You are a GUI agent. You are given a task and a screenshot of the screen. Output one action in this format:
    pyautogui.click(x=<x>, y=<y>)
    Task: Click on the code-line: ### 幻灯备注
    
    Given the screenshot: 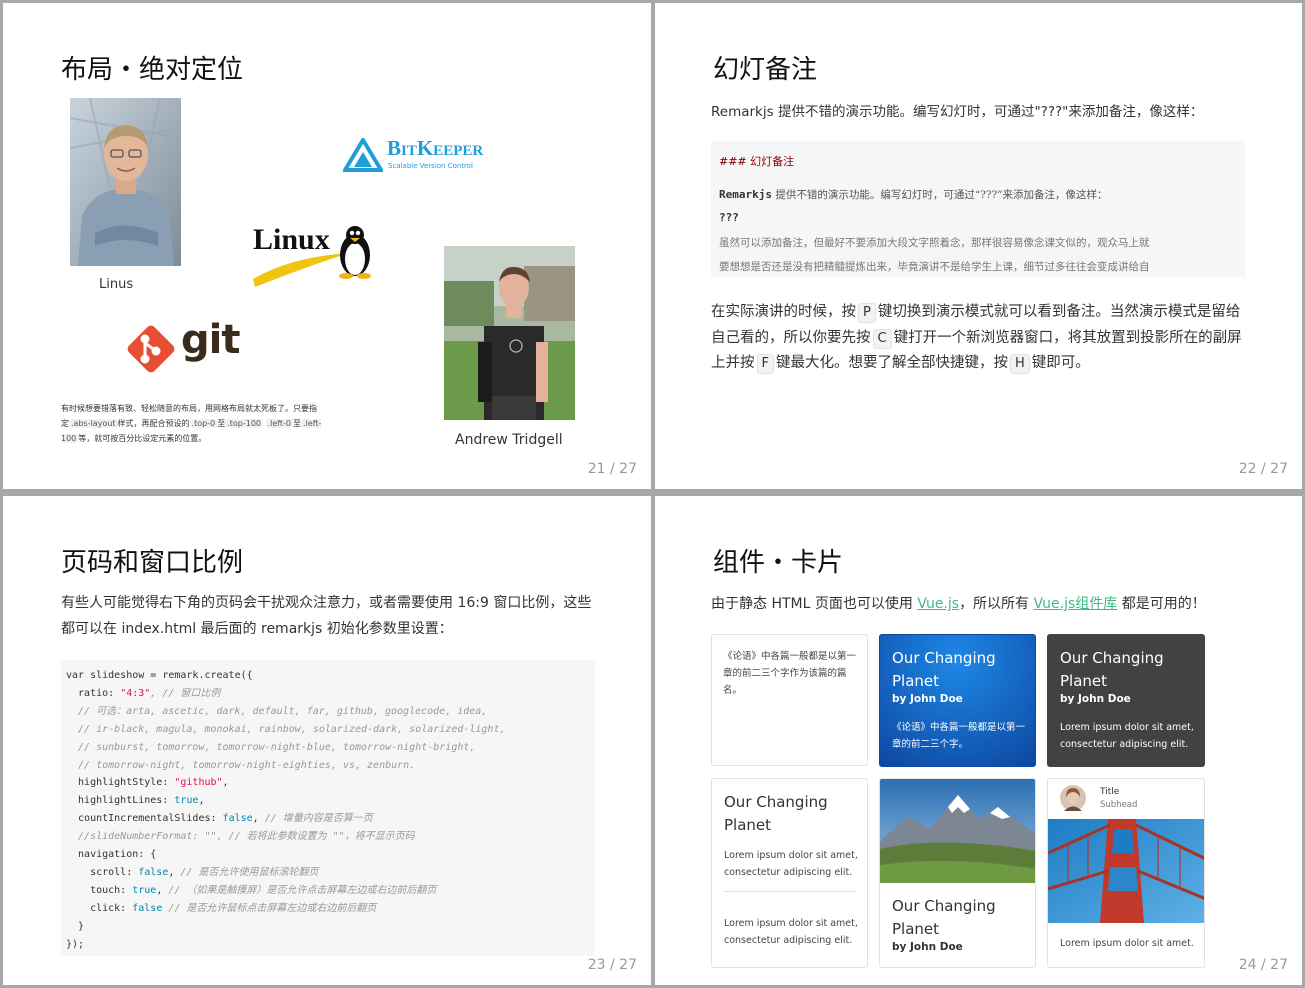 What is the action you would take?
    pyautogui.click(x=757, y=161)
    